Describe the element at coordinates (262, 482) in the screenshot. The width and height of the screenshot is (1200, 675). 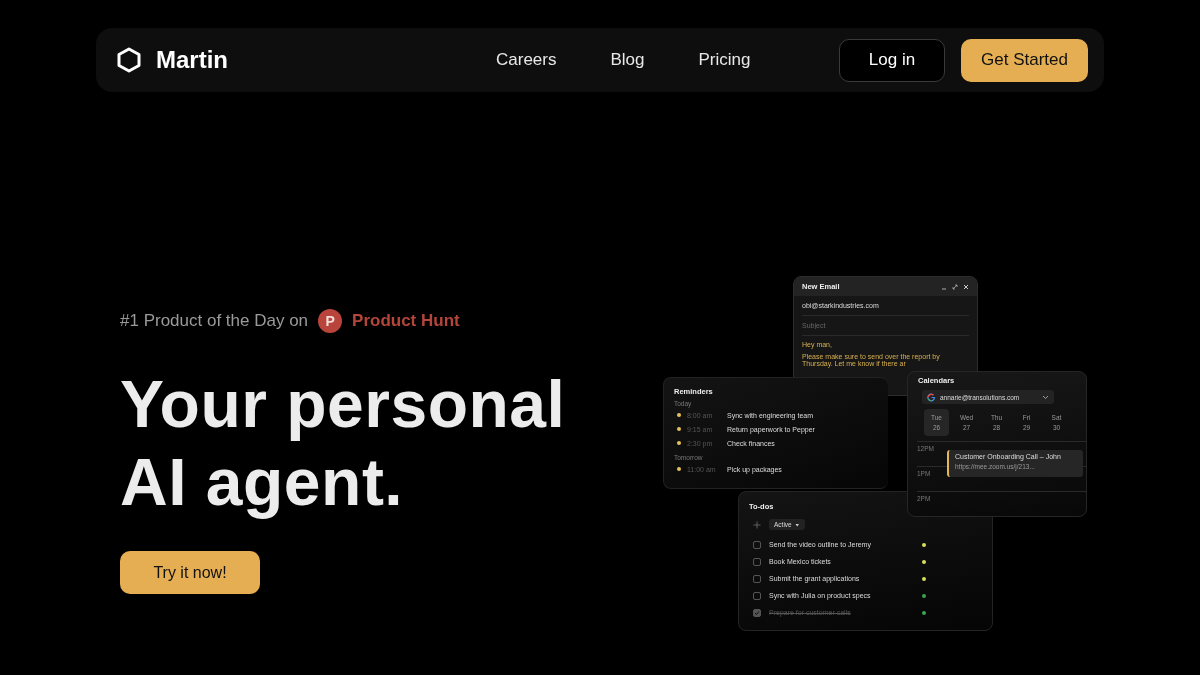
I see `headline: AI agent.` at that location.